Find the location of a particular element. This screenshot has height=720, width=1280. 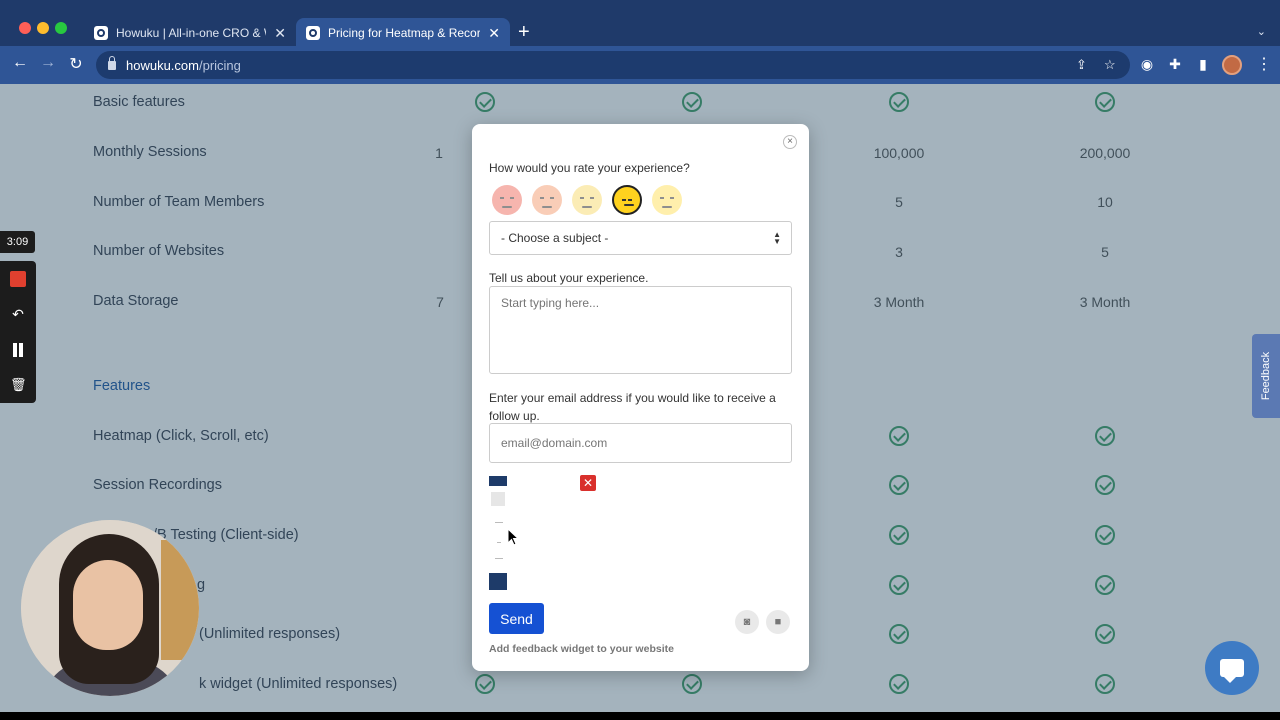

feedback-side-tab: Feedback is located at coordinates (1266, 376).